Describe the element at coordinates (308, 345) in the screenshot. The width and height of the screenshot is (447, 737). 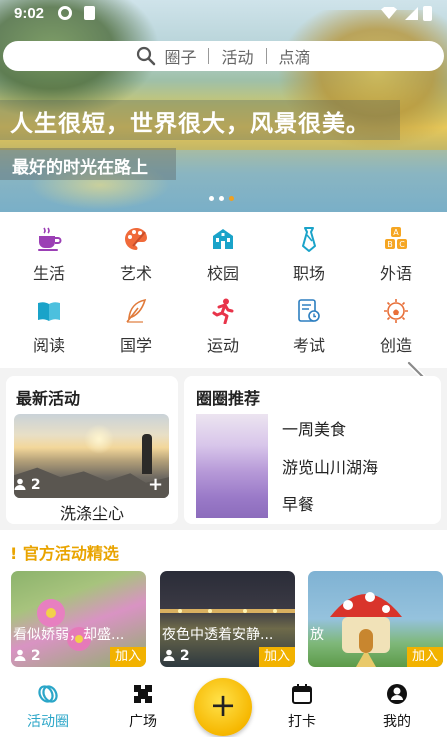
I see `category-label: 考试` at that location.